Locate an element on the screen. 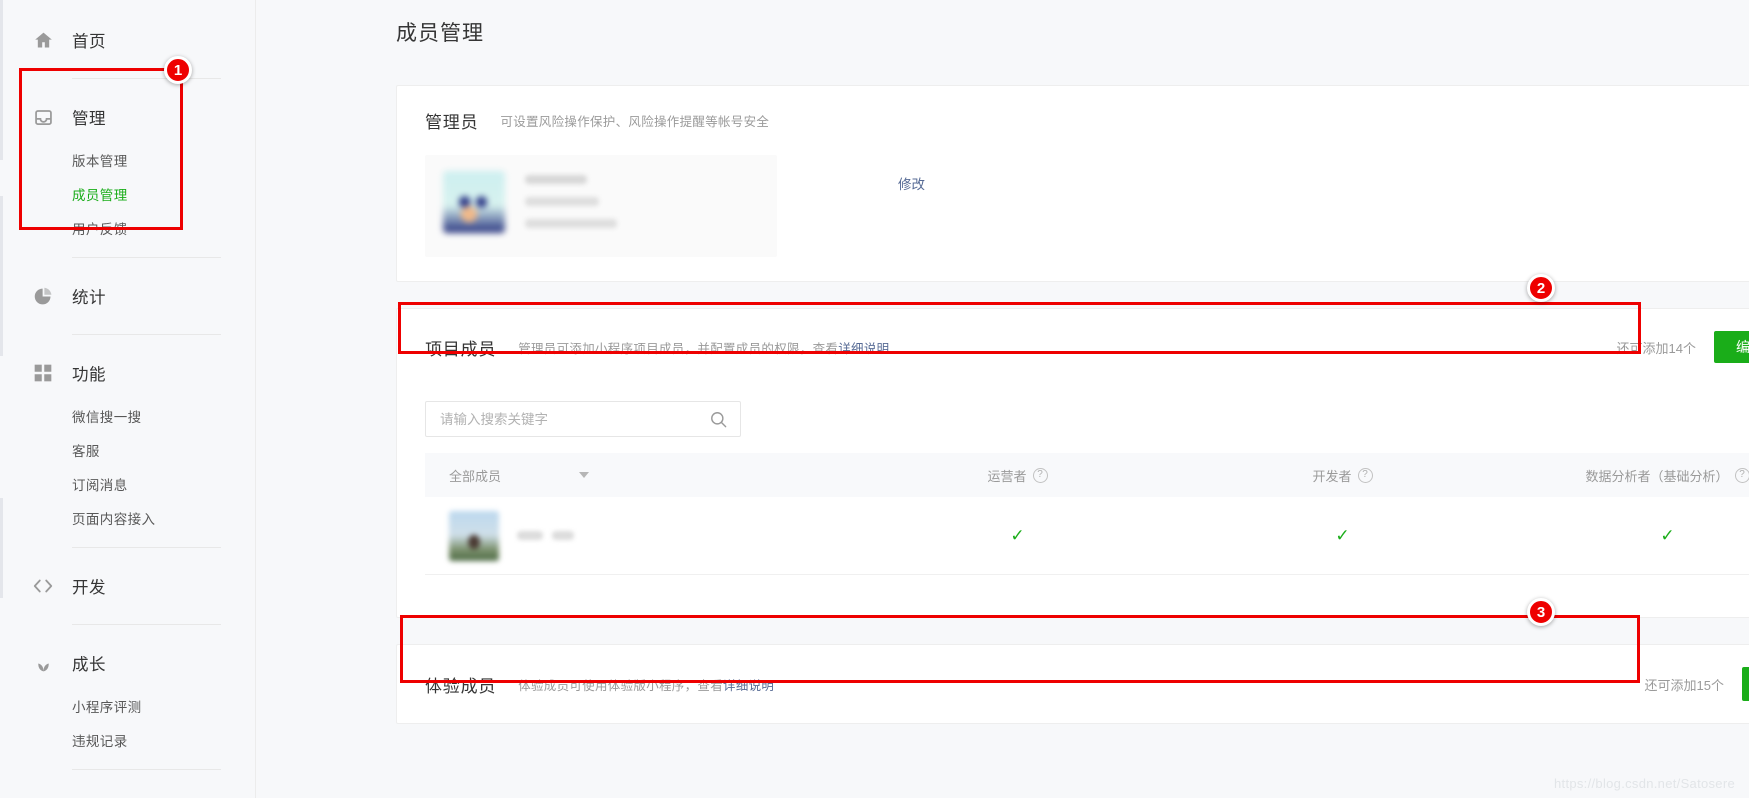 The height and width of the screenshot is (798, 1749). sidebar-item-miniprogram-review: 小程序评测 is located at coordinates (127, 706).